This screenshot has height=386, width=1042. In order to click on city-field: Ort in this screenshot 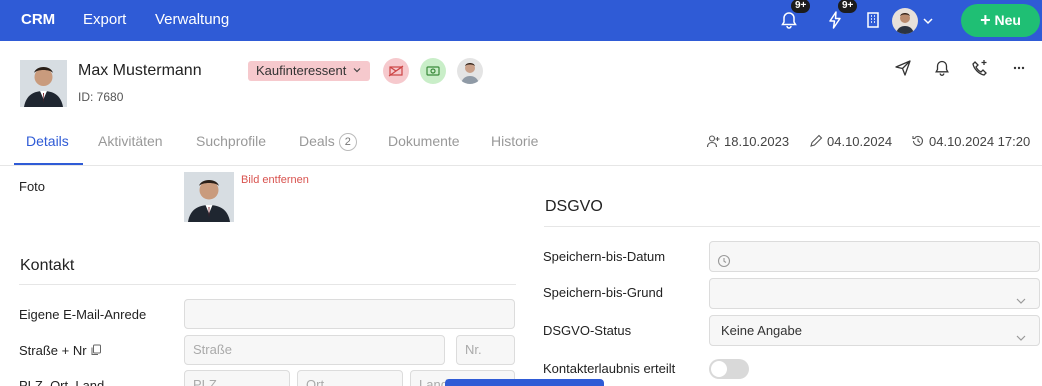, I will do `click(350, 378)`.